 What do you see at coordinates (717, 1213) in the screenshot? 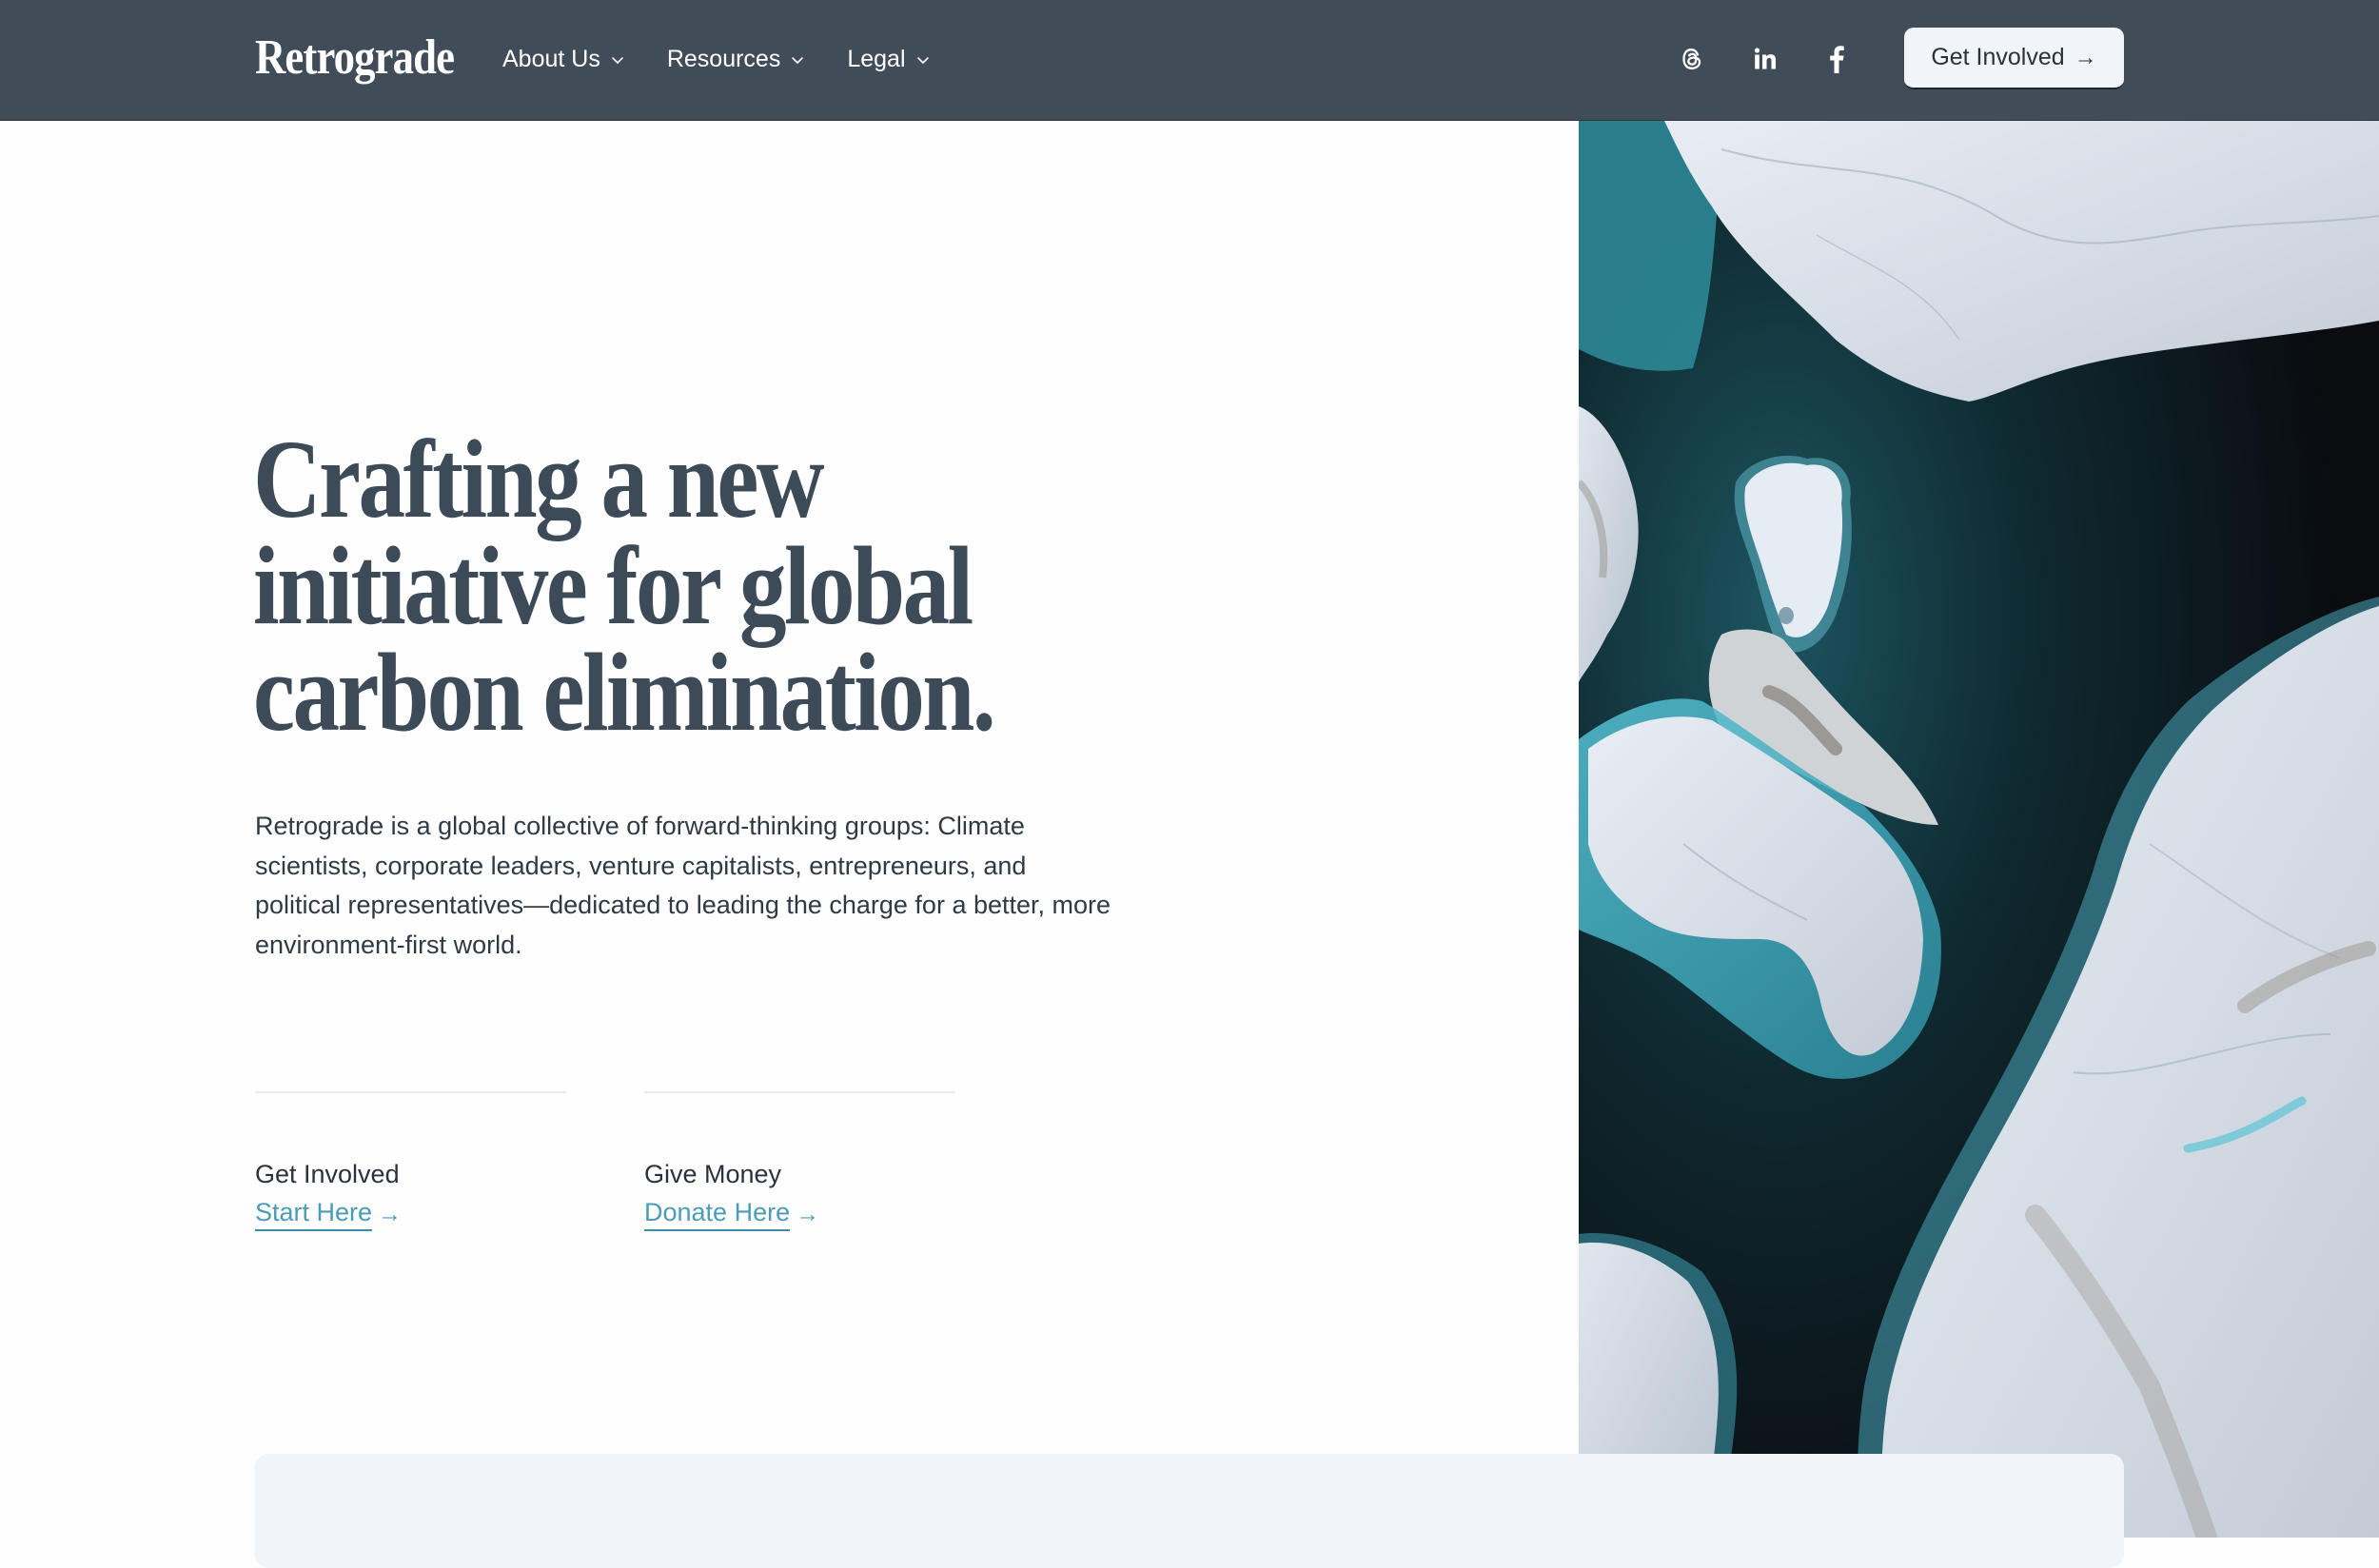
I see `donate-here-label: Donate Here` at bounding box center [717, 1213].